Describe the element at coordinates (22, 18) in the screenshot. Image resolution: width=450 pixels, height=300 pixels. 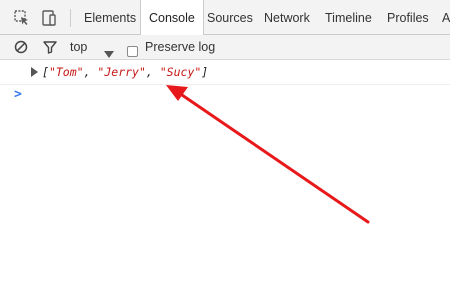
I see `inspect-element-icon` at that location.